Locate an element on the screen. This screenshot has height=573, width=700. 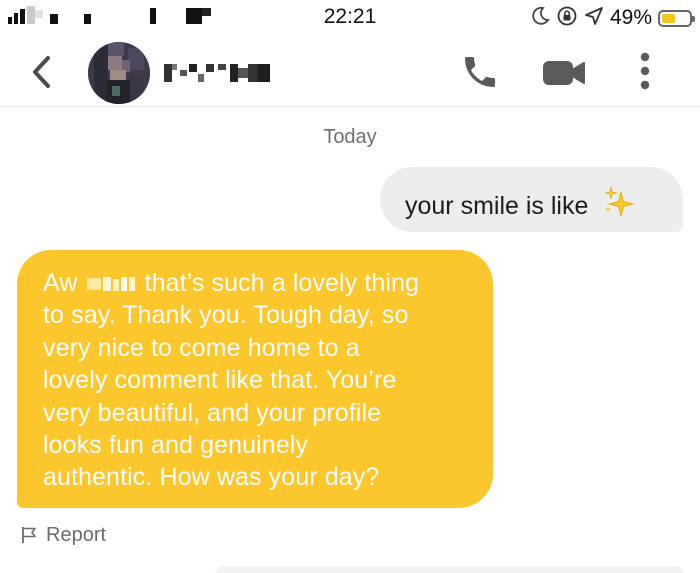
message-line: very beautiful, and your profile is located at coordinates (212, 412).